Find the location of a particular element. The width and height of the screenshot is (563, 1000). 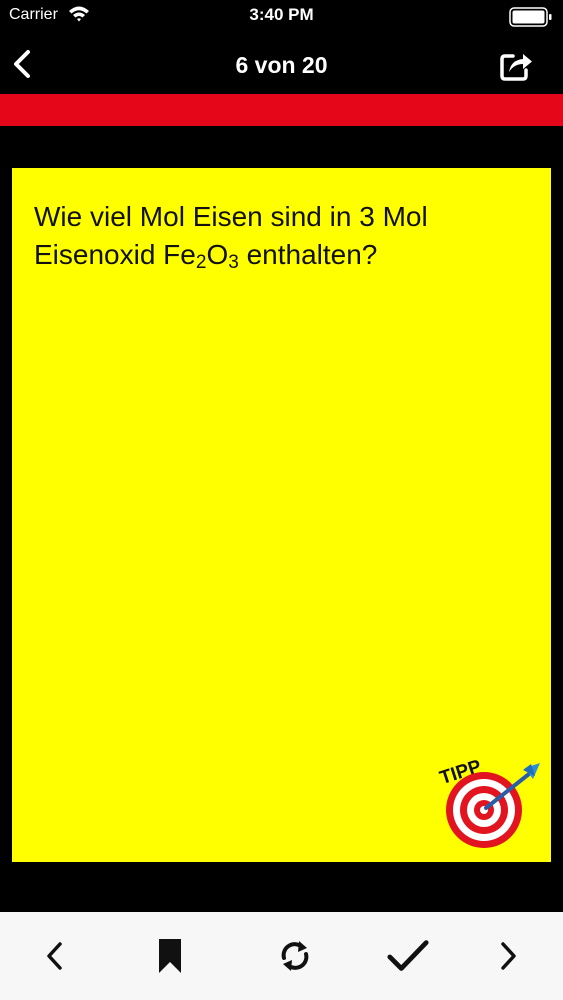

subscript-3: 3 is located at coordinates (233, 262).